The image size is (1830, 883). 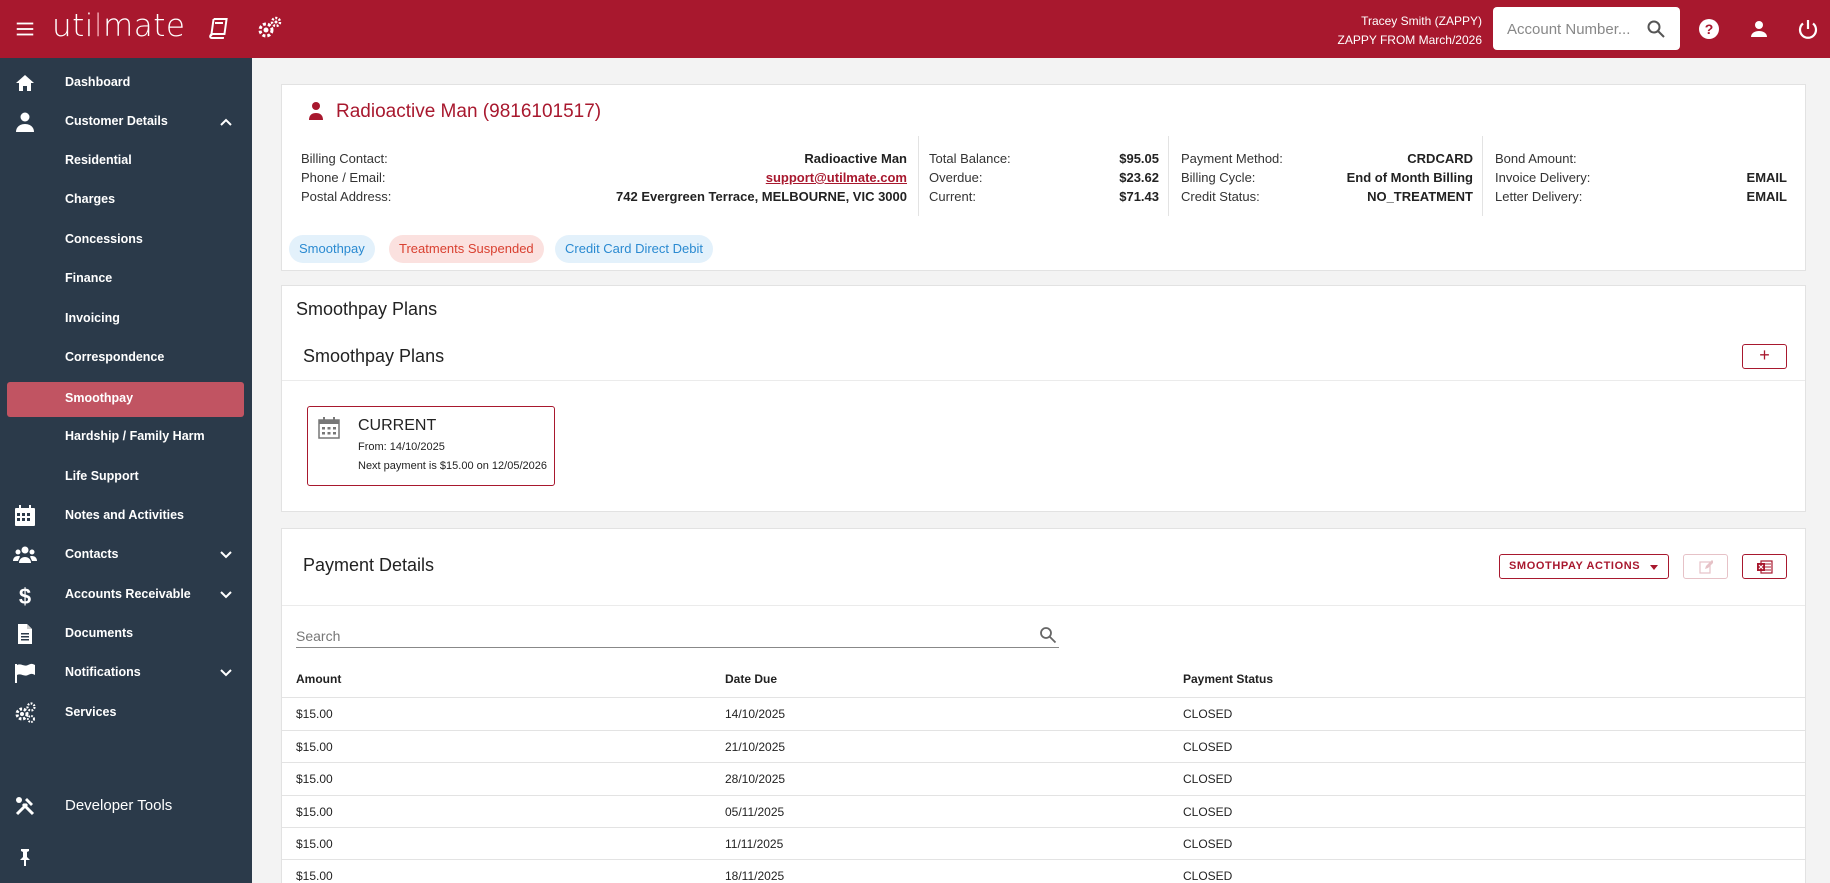 What do you see at coordinates (755, 779) in the screenshot?
I see `cell-date-due: 28/10/2025` at bounding box center [755, 779].